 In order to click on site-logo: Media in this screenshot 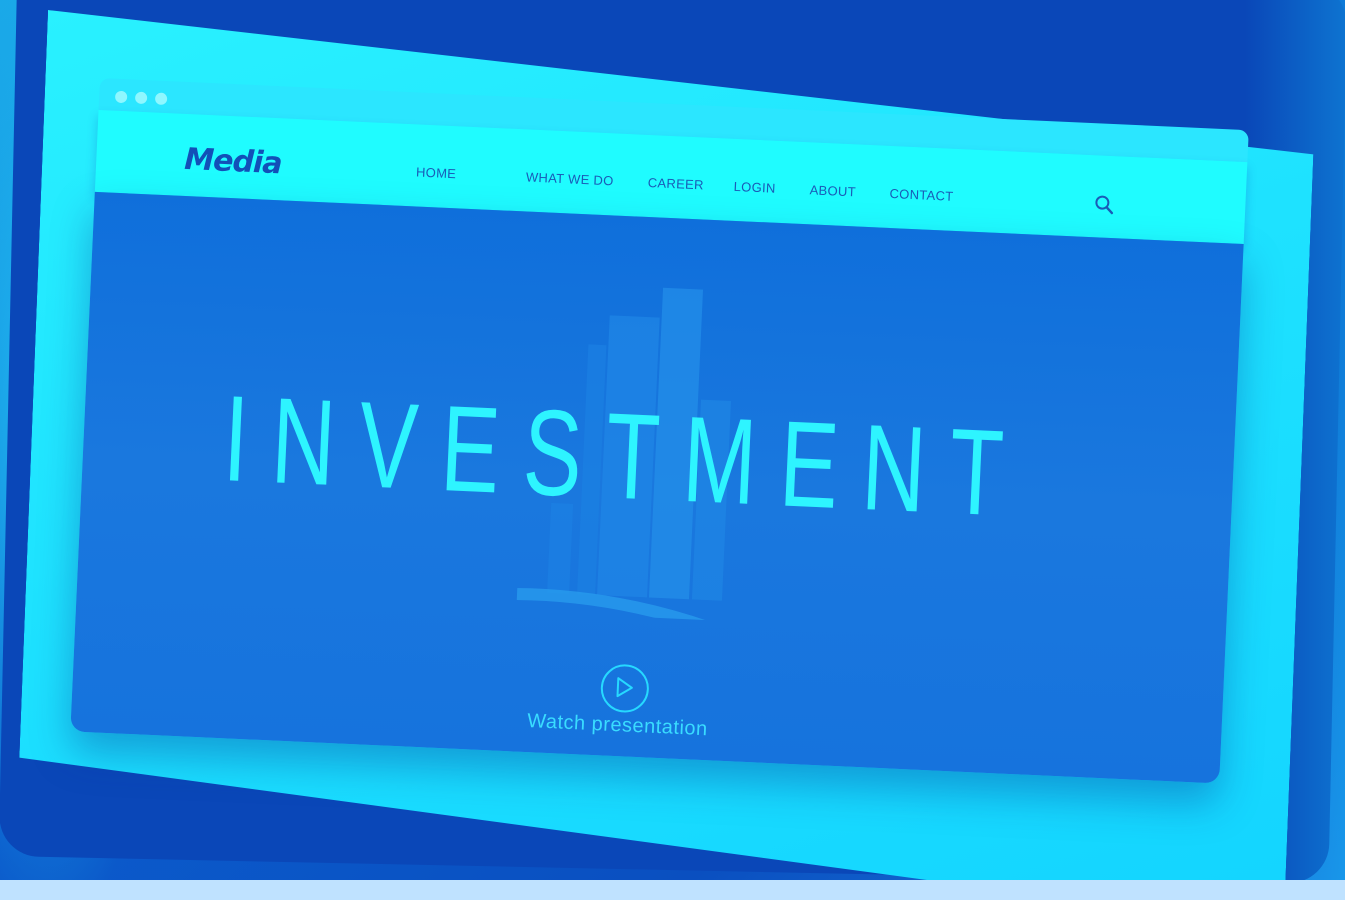, I will do `click(233, 161)`.